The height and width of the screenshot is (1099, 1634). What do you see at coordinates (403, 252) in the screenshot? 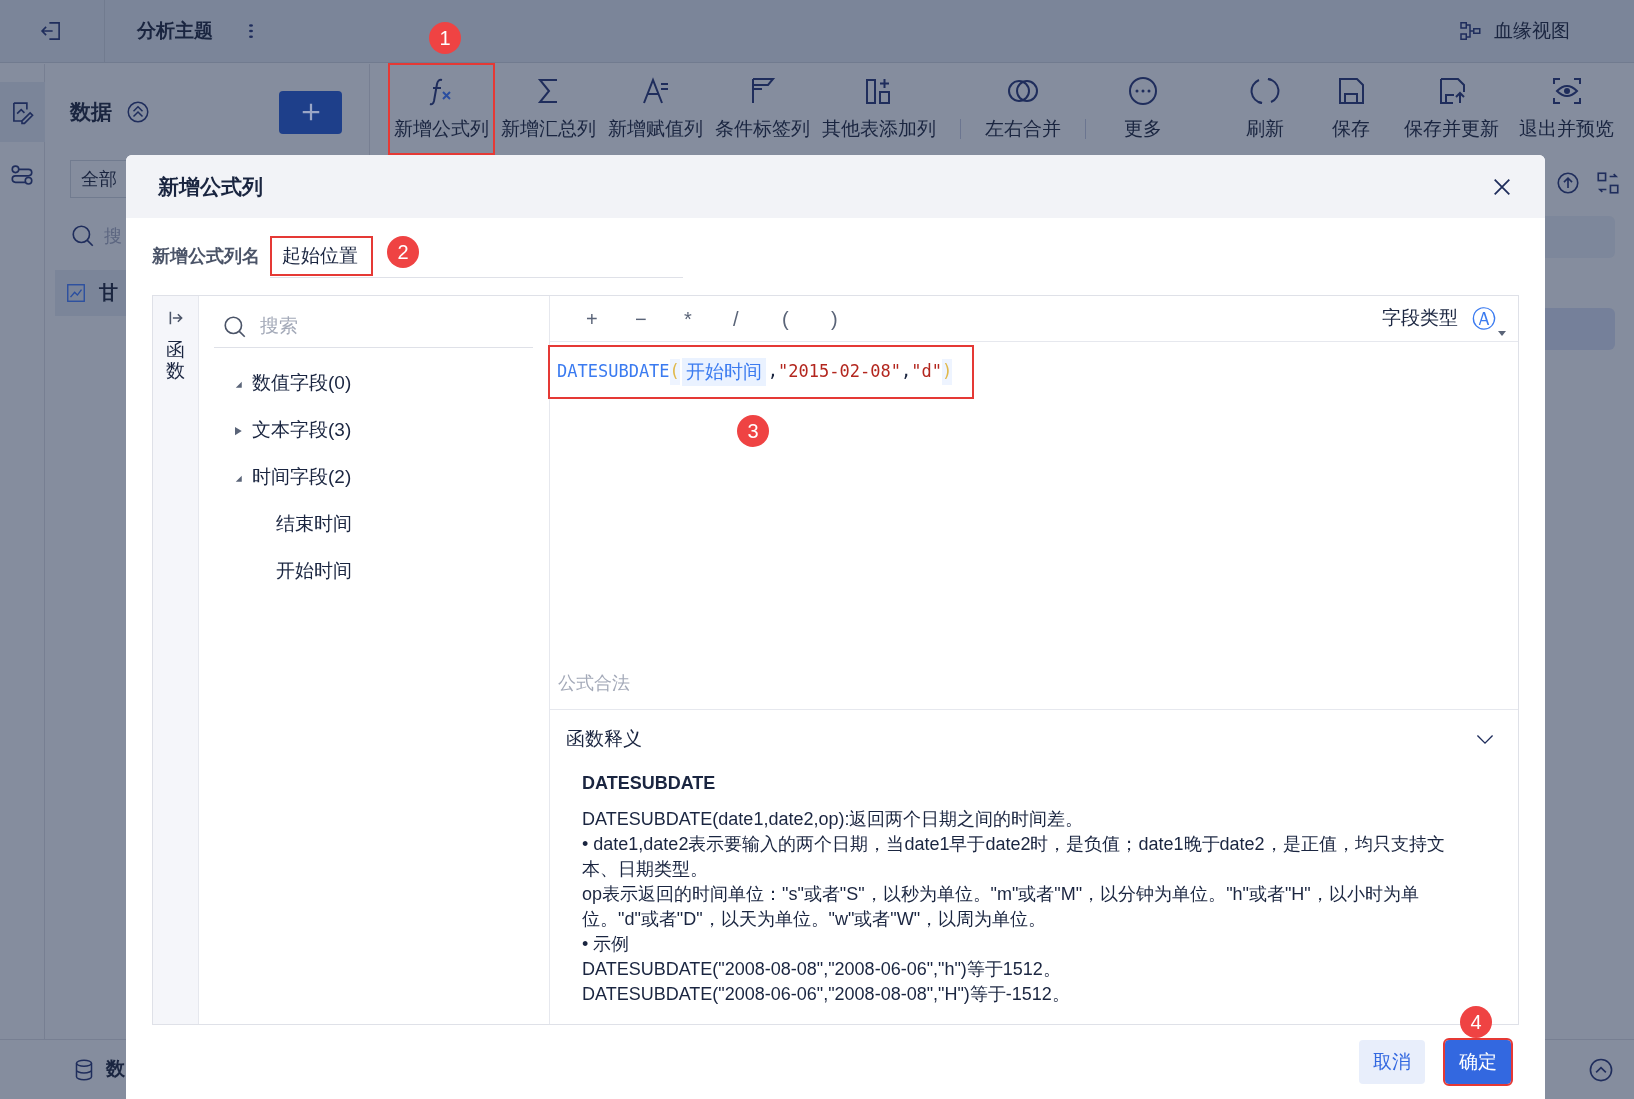
I see `callout-number: 2` at bounding box center [403, 252].